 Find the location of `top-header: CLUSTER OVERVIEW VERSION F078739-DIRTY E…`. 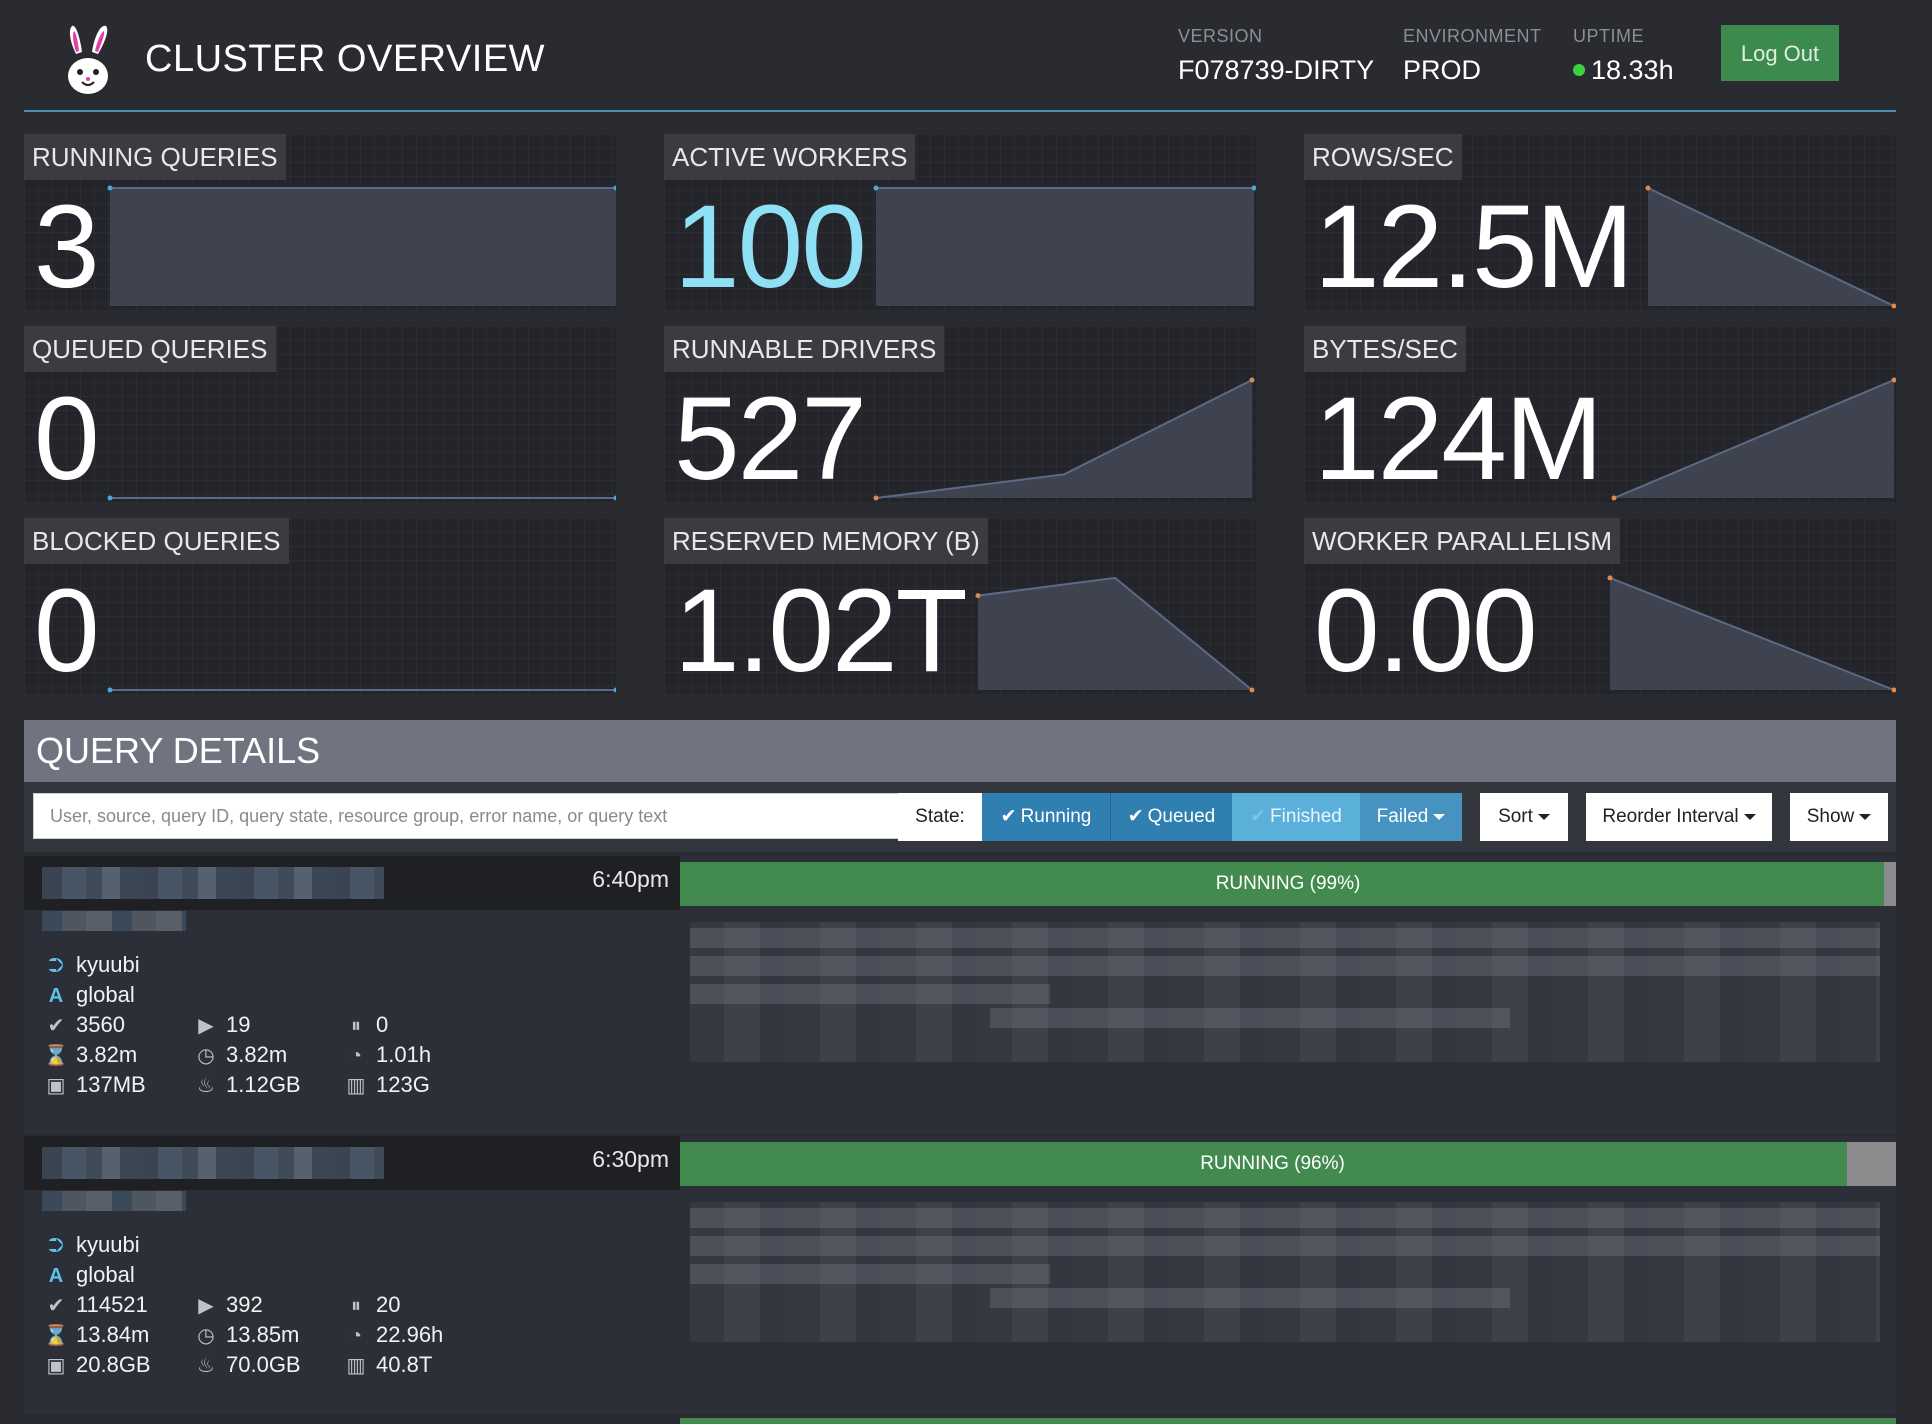

top-header: CLUSTER OVERVIEW VERSION F078739-DIRTY E… is located at coordinates (966, 56).